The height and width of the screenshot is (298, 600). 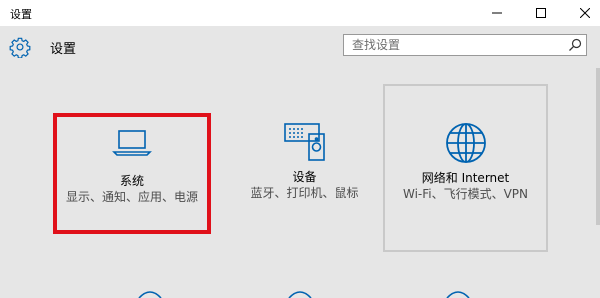 I want to click on minimize-button, so click(x=497, y=13).